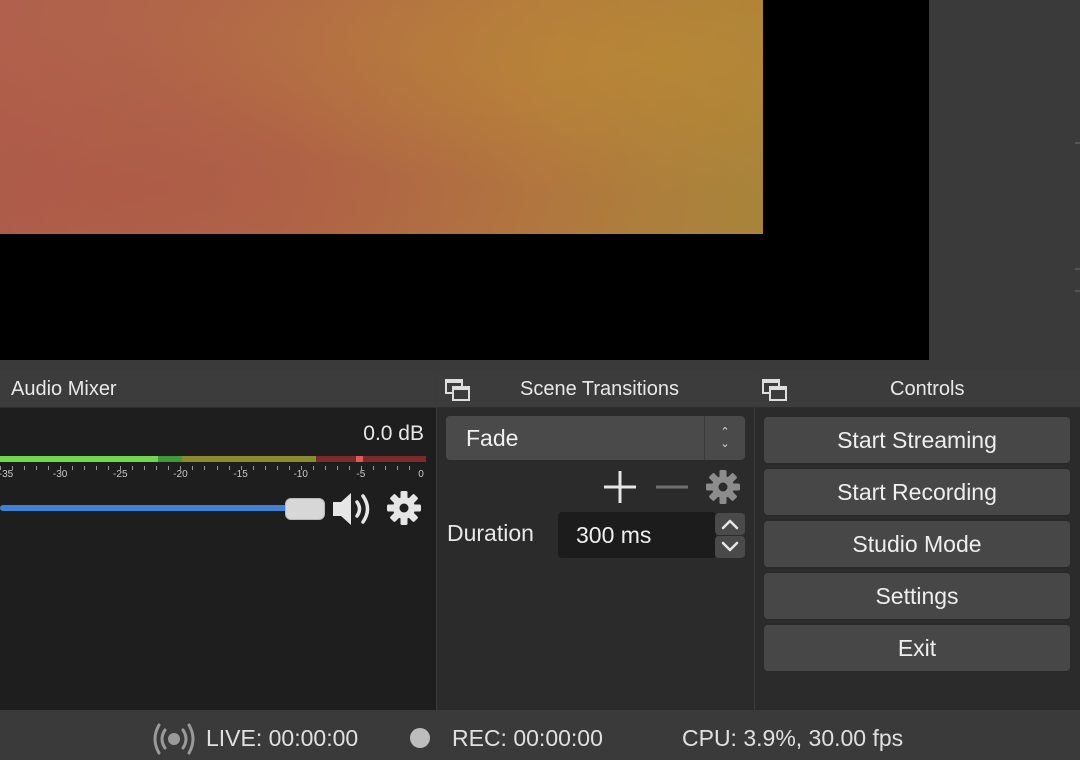  What do you see at coordinates (917, 648) in the screenshot?
I see `exit-button: Exit` at bounding box center [917, 648].